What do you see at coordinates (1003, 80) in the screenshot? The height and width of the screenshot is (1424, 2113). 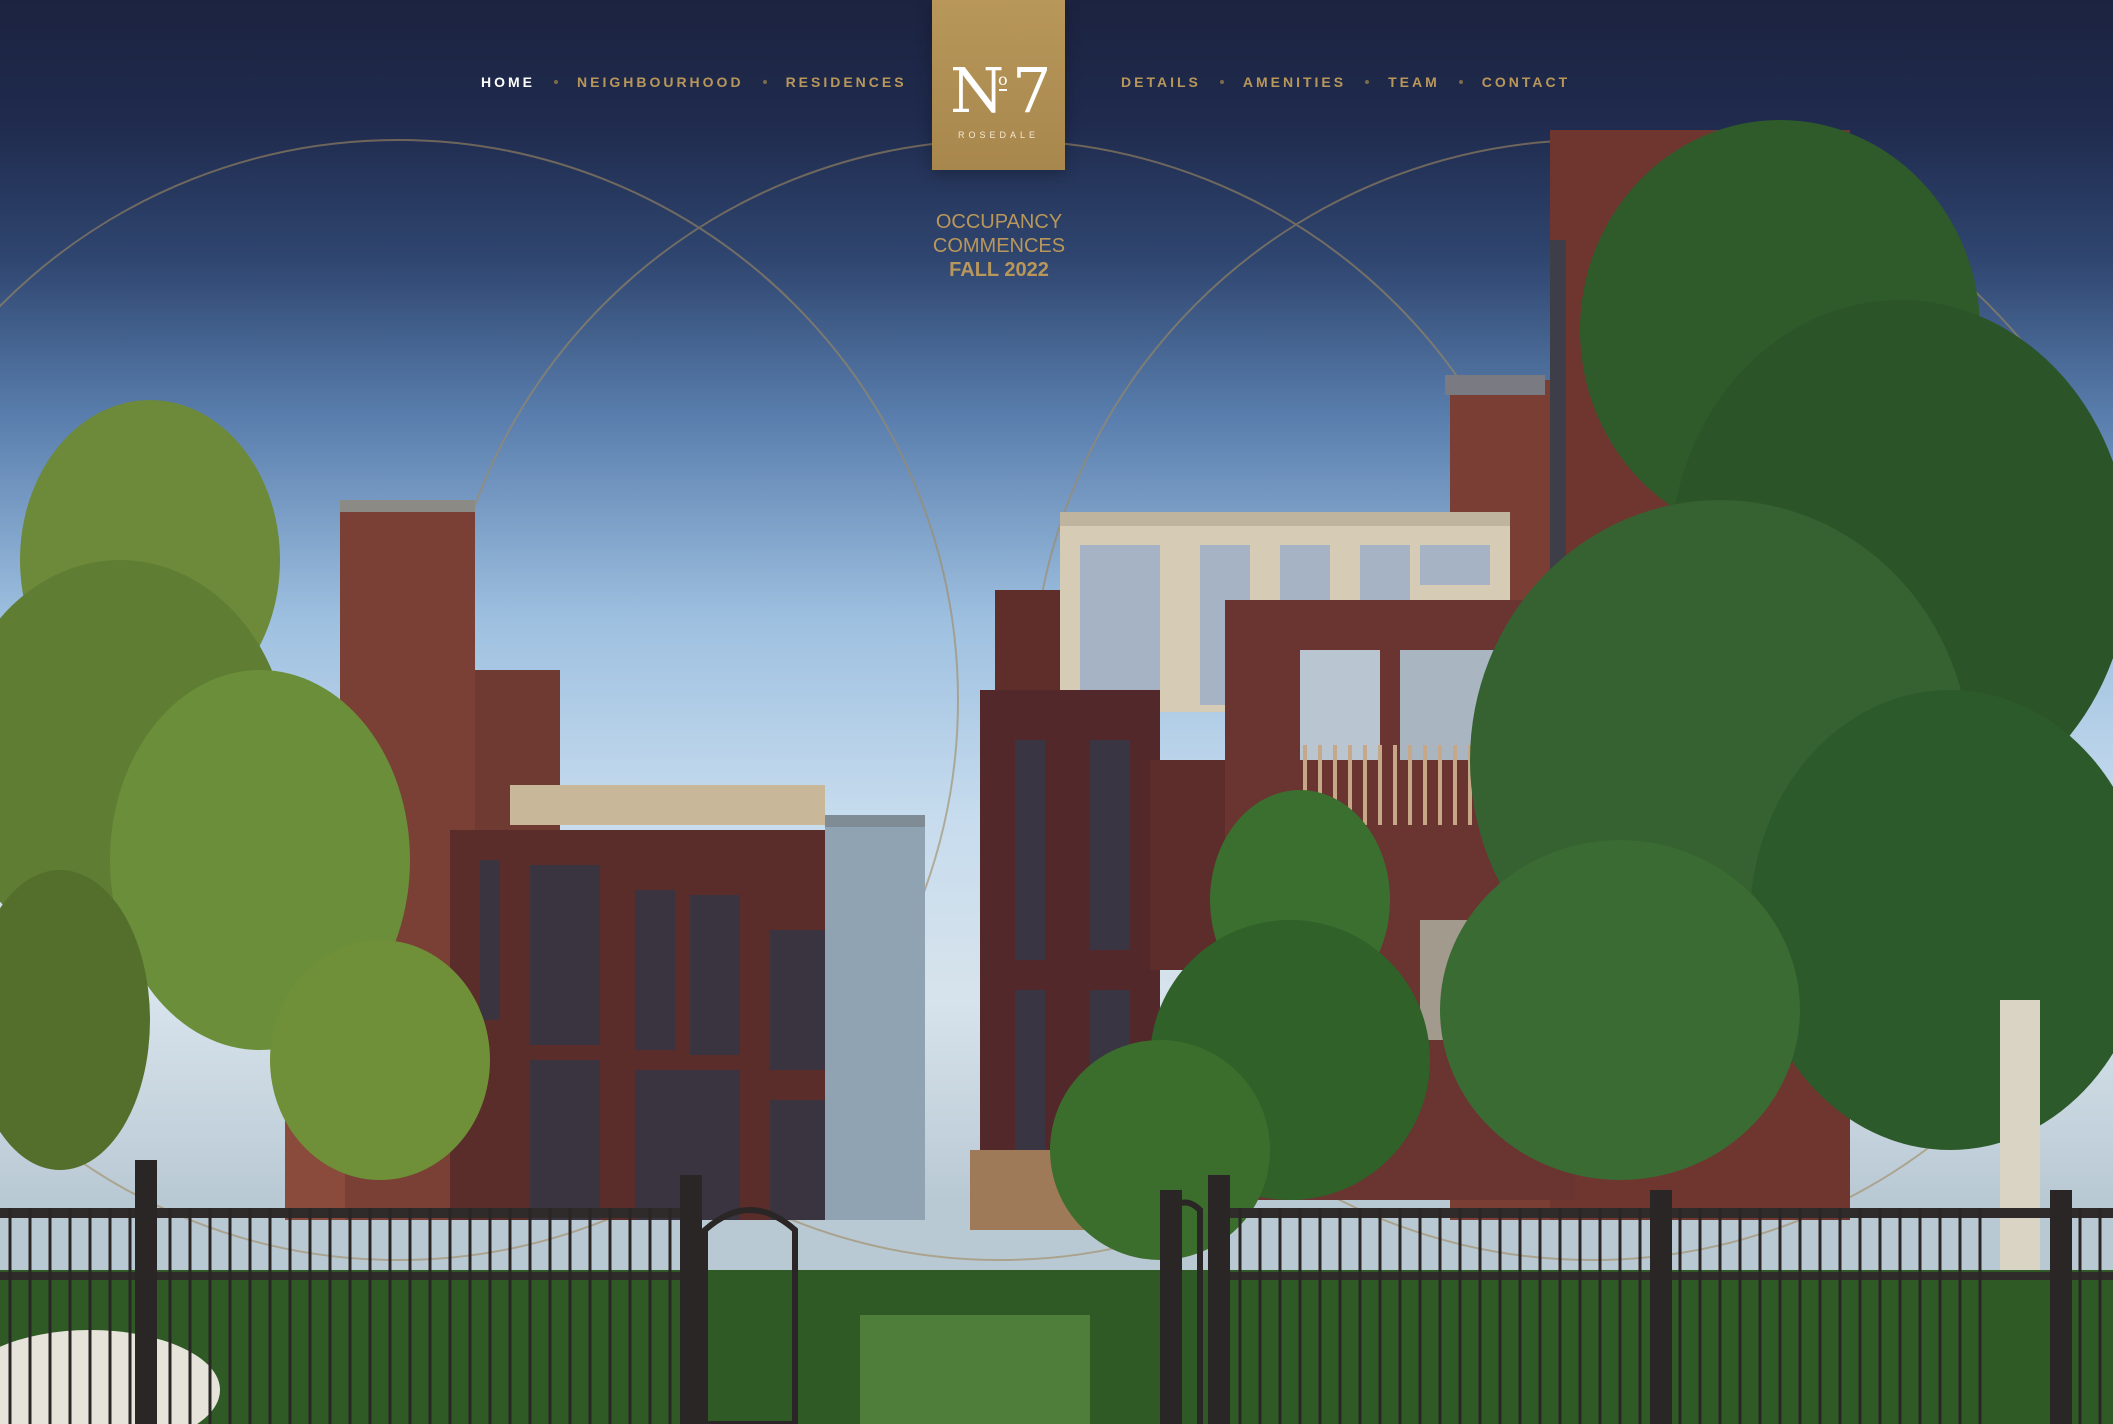 I see `logo-superscript-o: o` at bounding box center [1003, 80].